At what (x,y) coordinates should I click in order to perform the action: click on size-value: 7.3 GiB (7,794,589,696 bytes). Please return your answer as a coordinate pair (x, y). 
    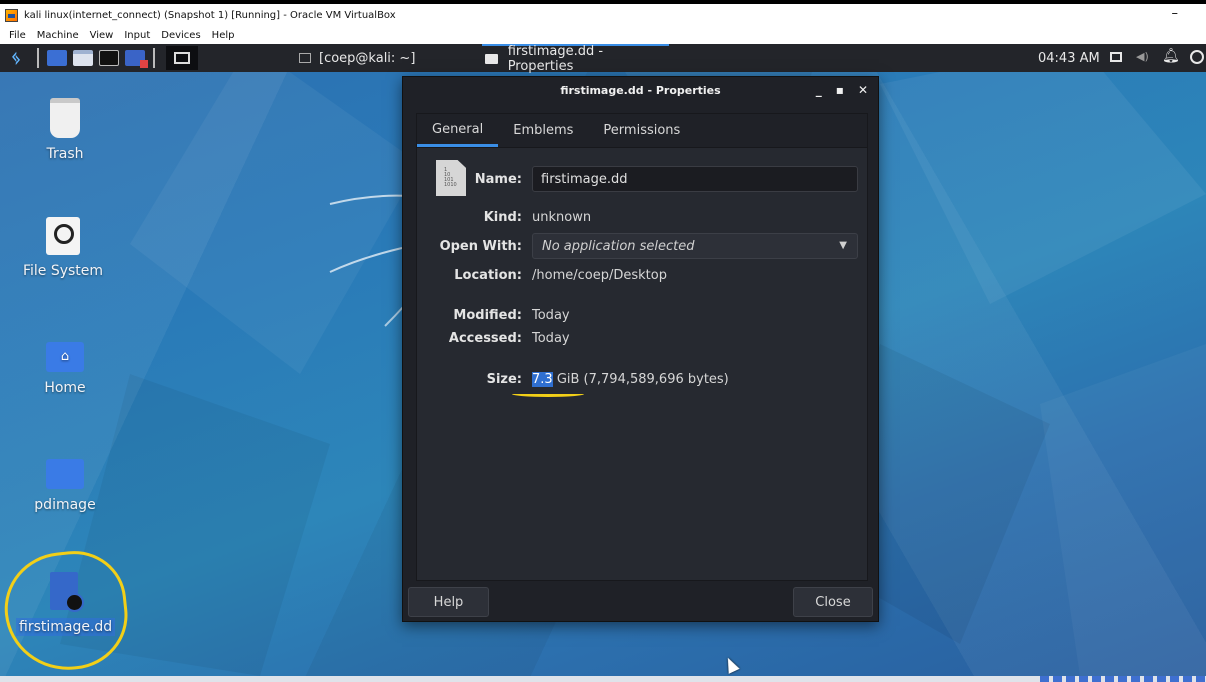
    Looking at the image, I should click on (630, 379).